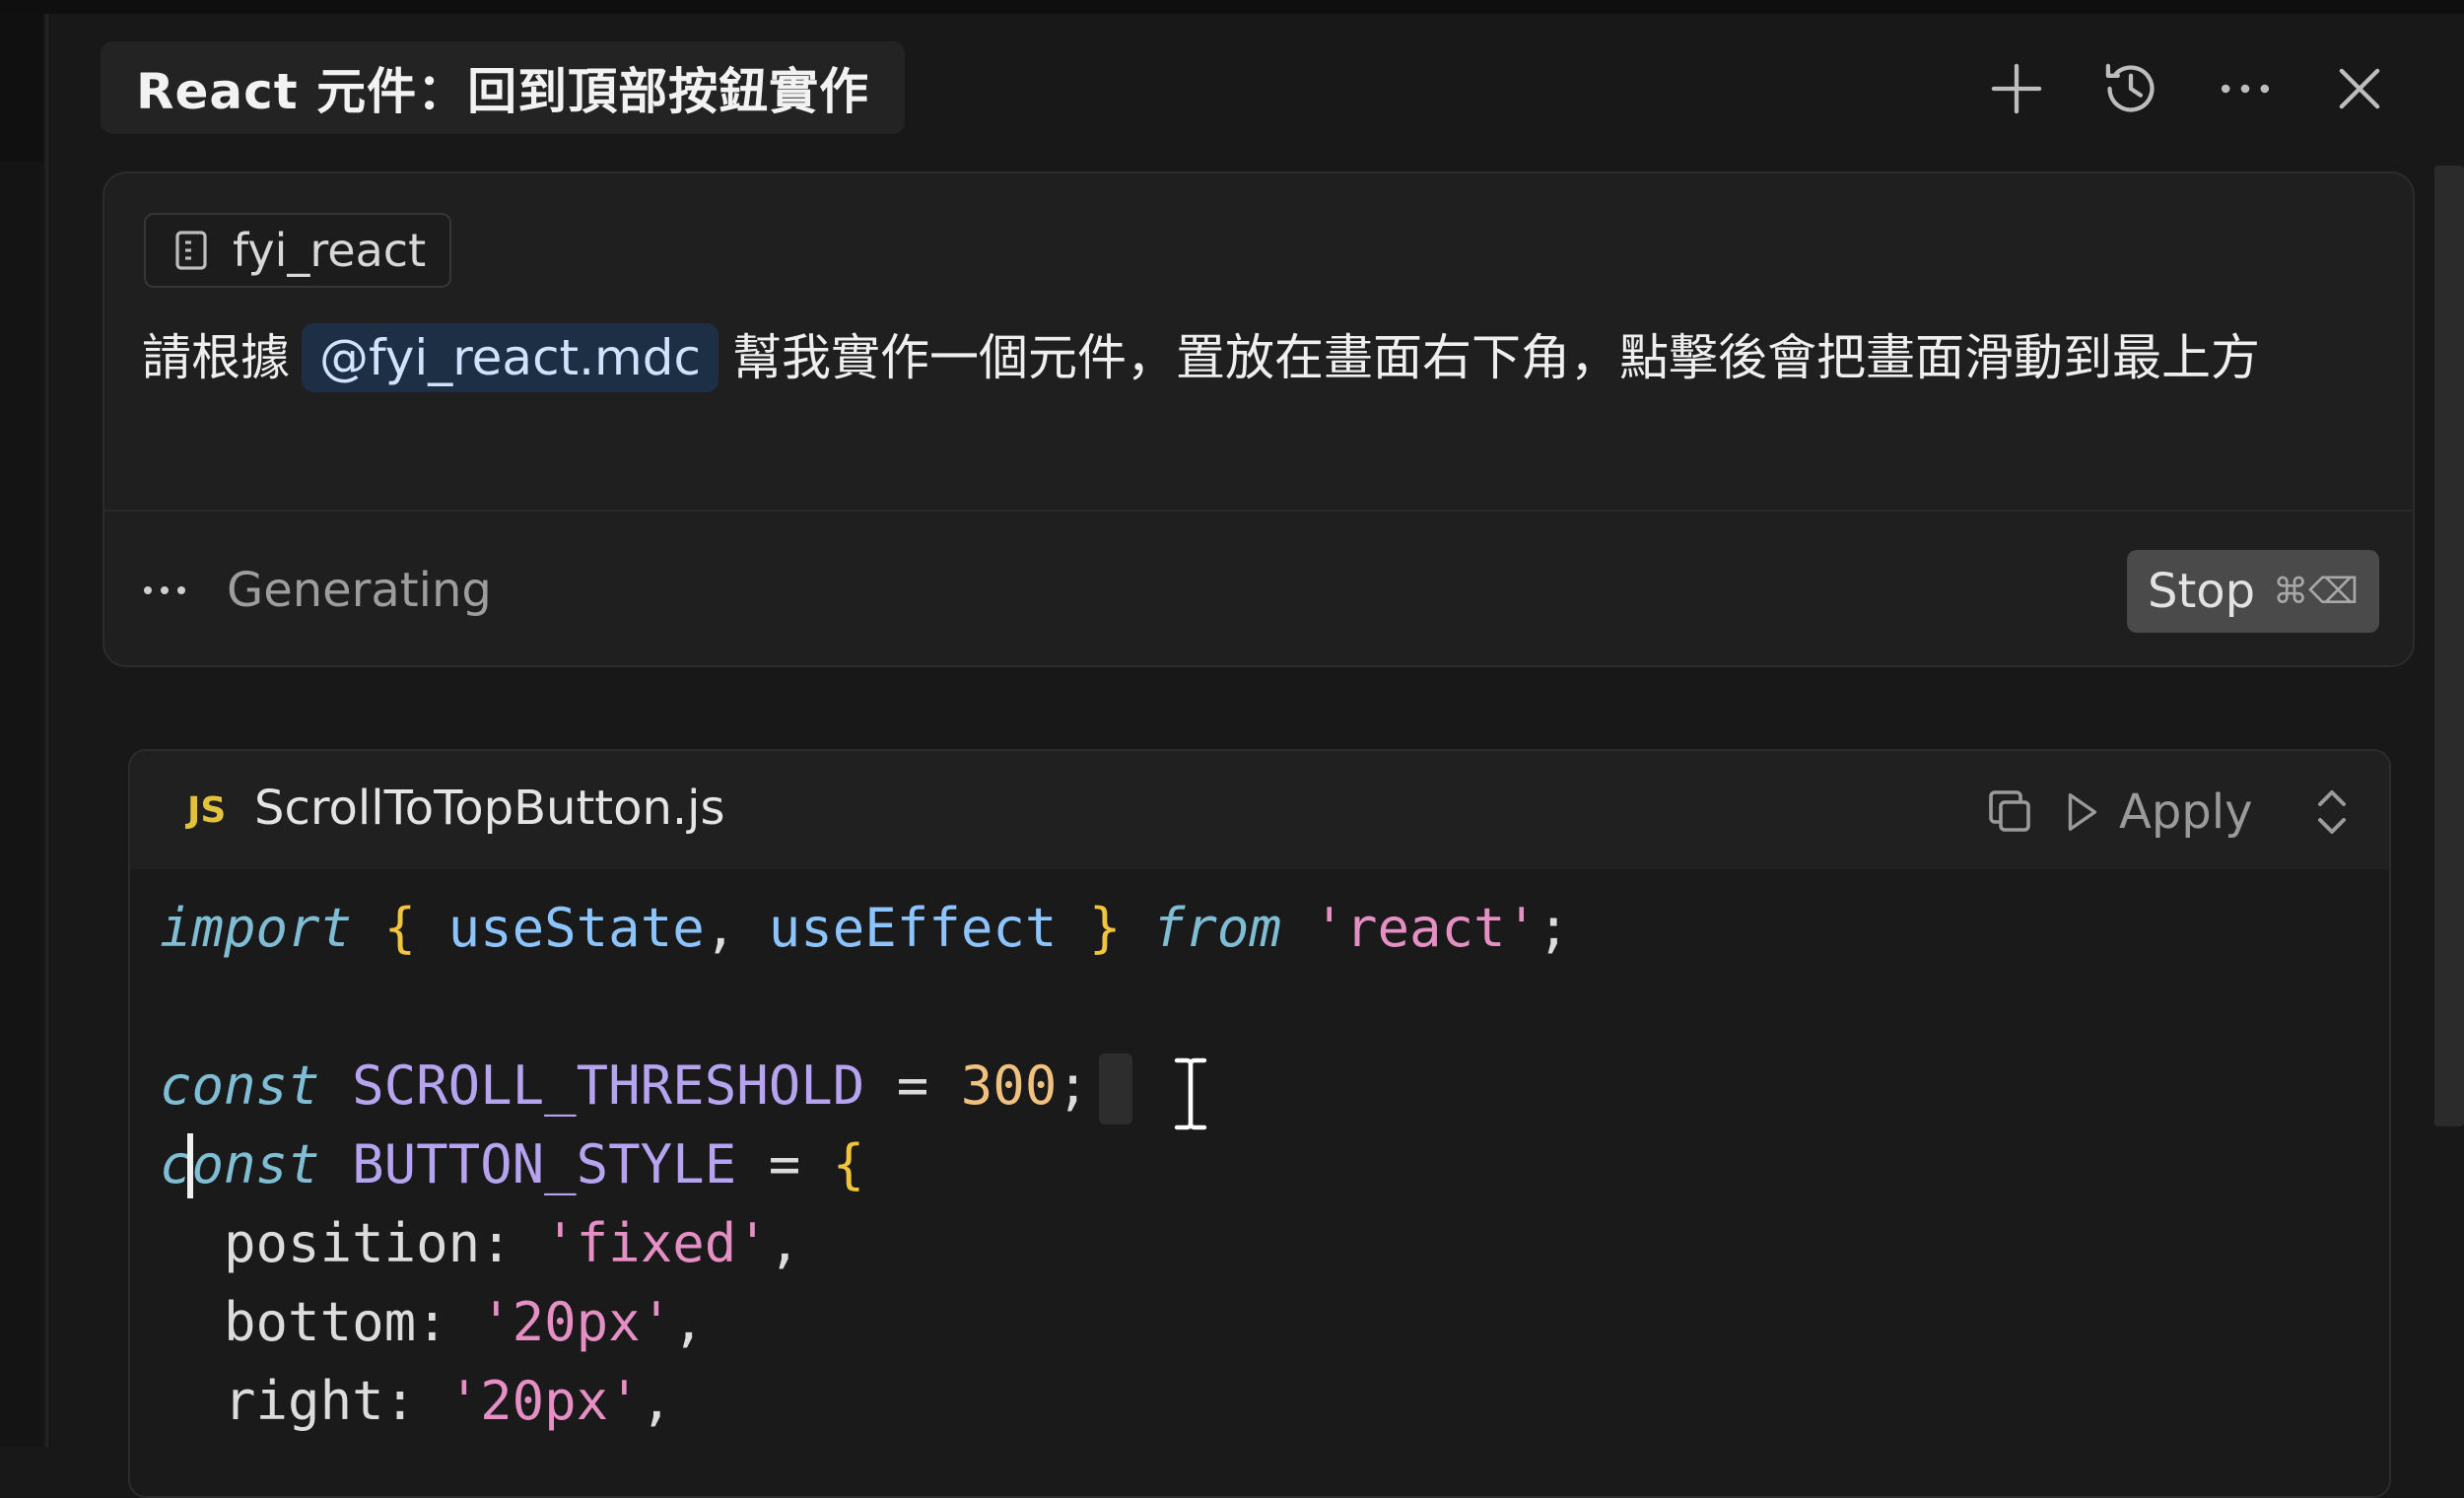 This screenshot has height=1498, width=2464. Describe the element at coordinates (464, 1322) in the screenshot. I see `code-line-6: bottom: '20px',` at that location.